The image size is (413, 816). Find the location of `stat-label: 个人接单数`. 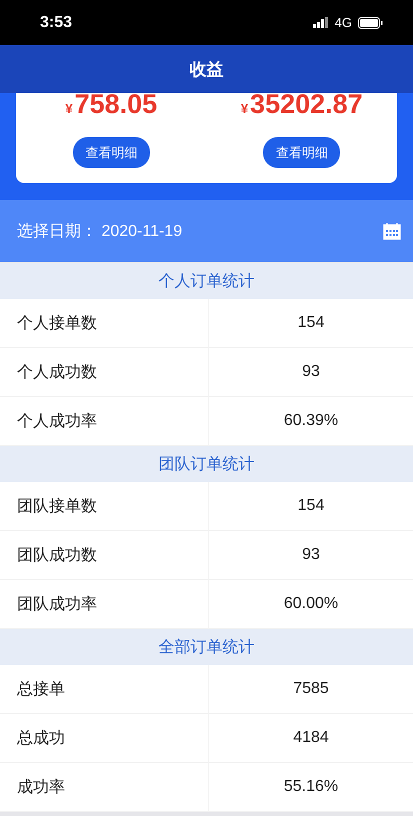

stat-label: 个人接单数 is located at coordinates (104, 323).